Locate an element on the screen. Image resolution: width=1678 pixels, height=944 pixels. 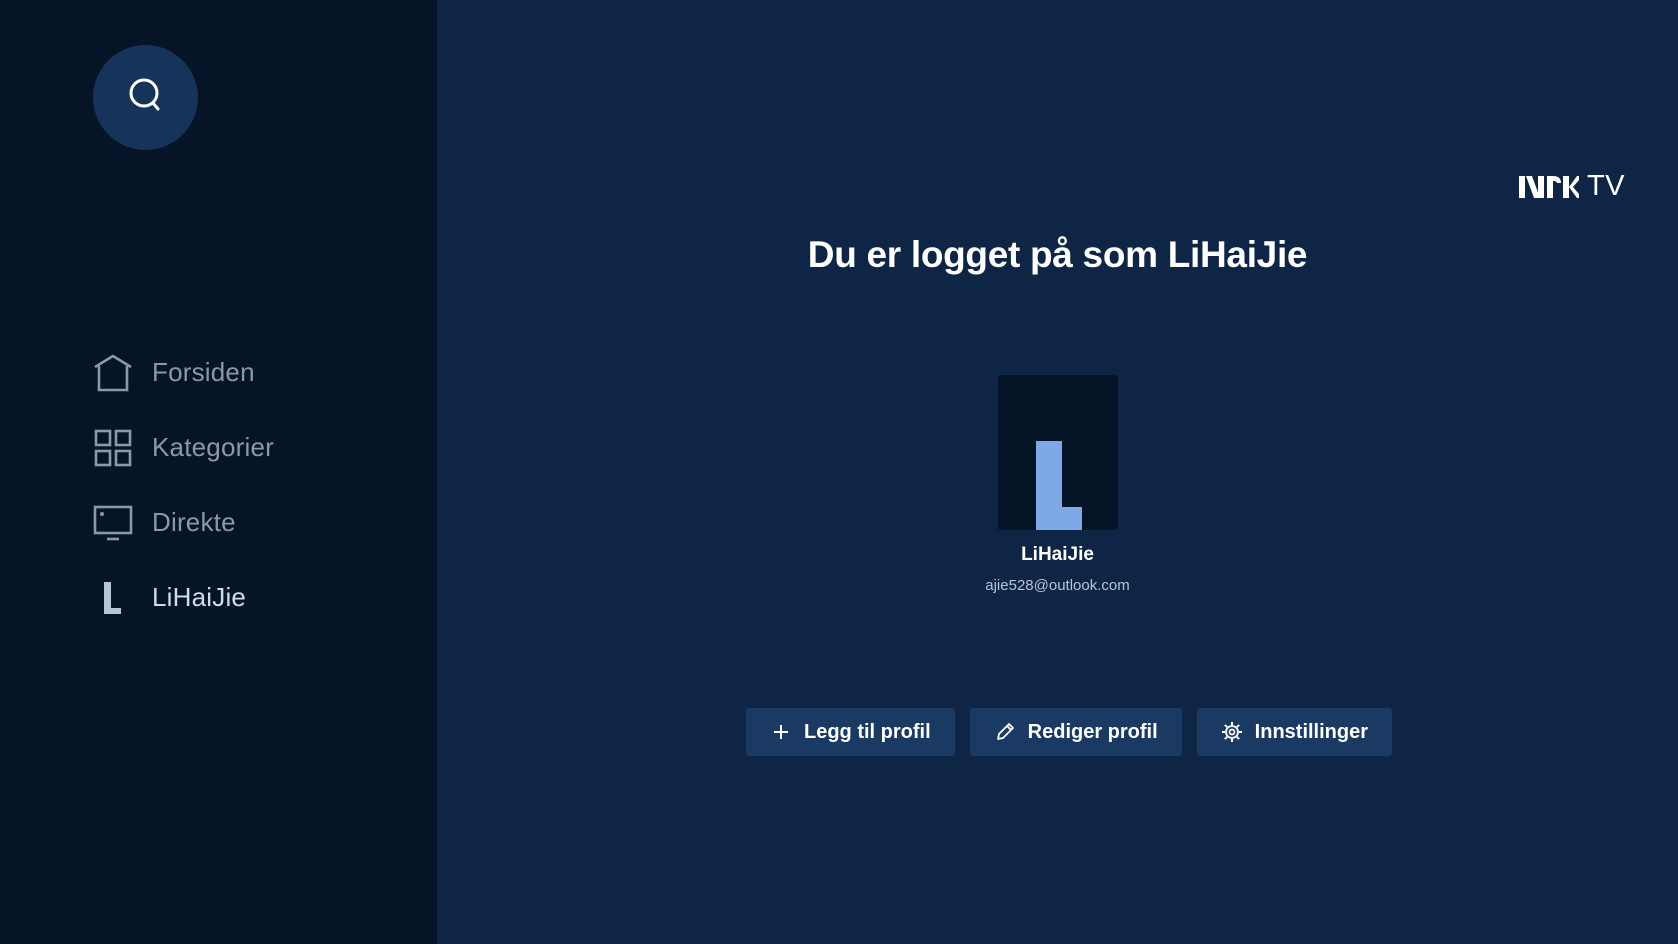
plus-icon is located at coordinates (781, 732).